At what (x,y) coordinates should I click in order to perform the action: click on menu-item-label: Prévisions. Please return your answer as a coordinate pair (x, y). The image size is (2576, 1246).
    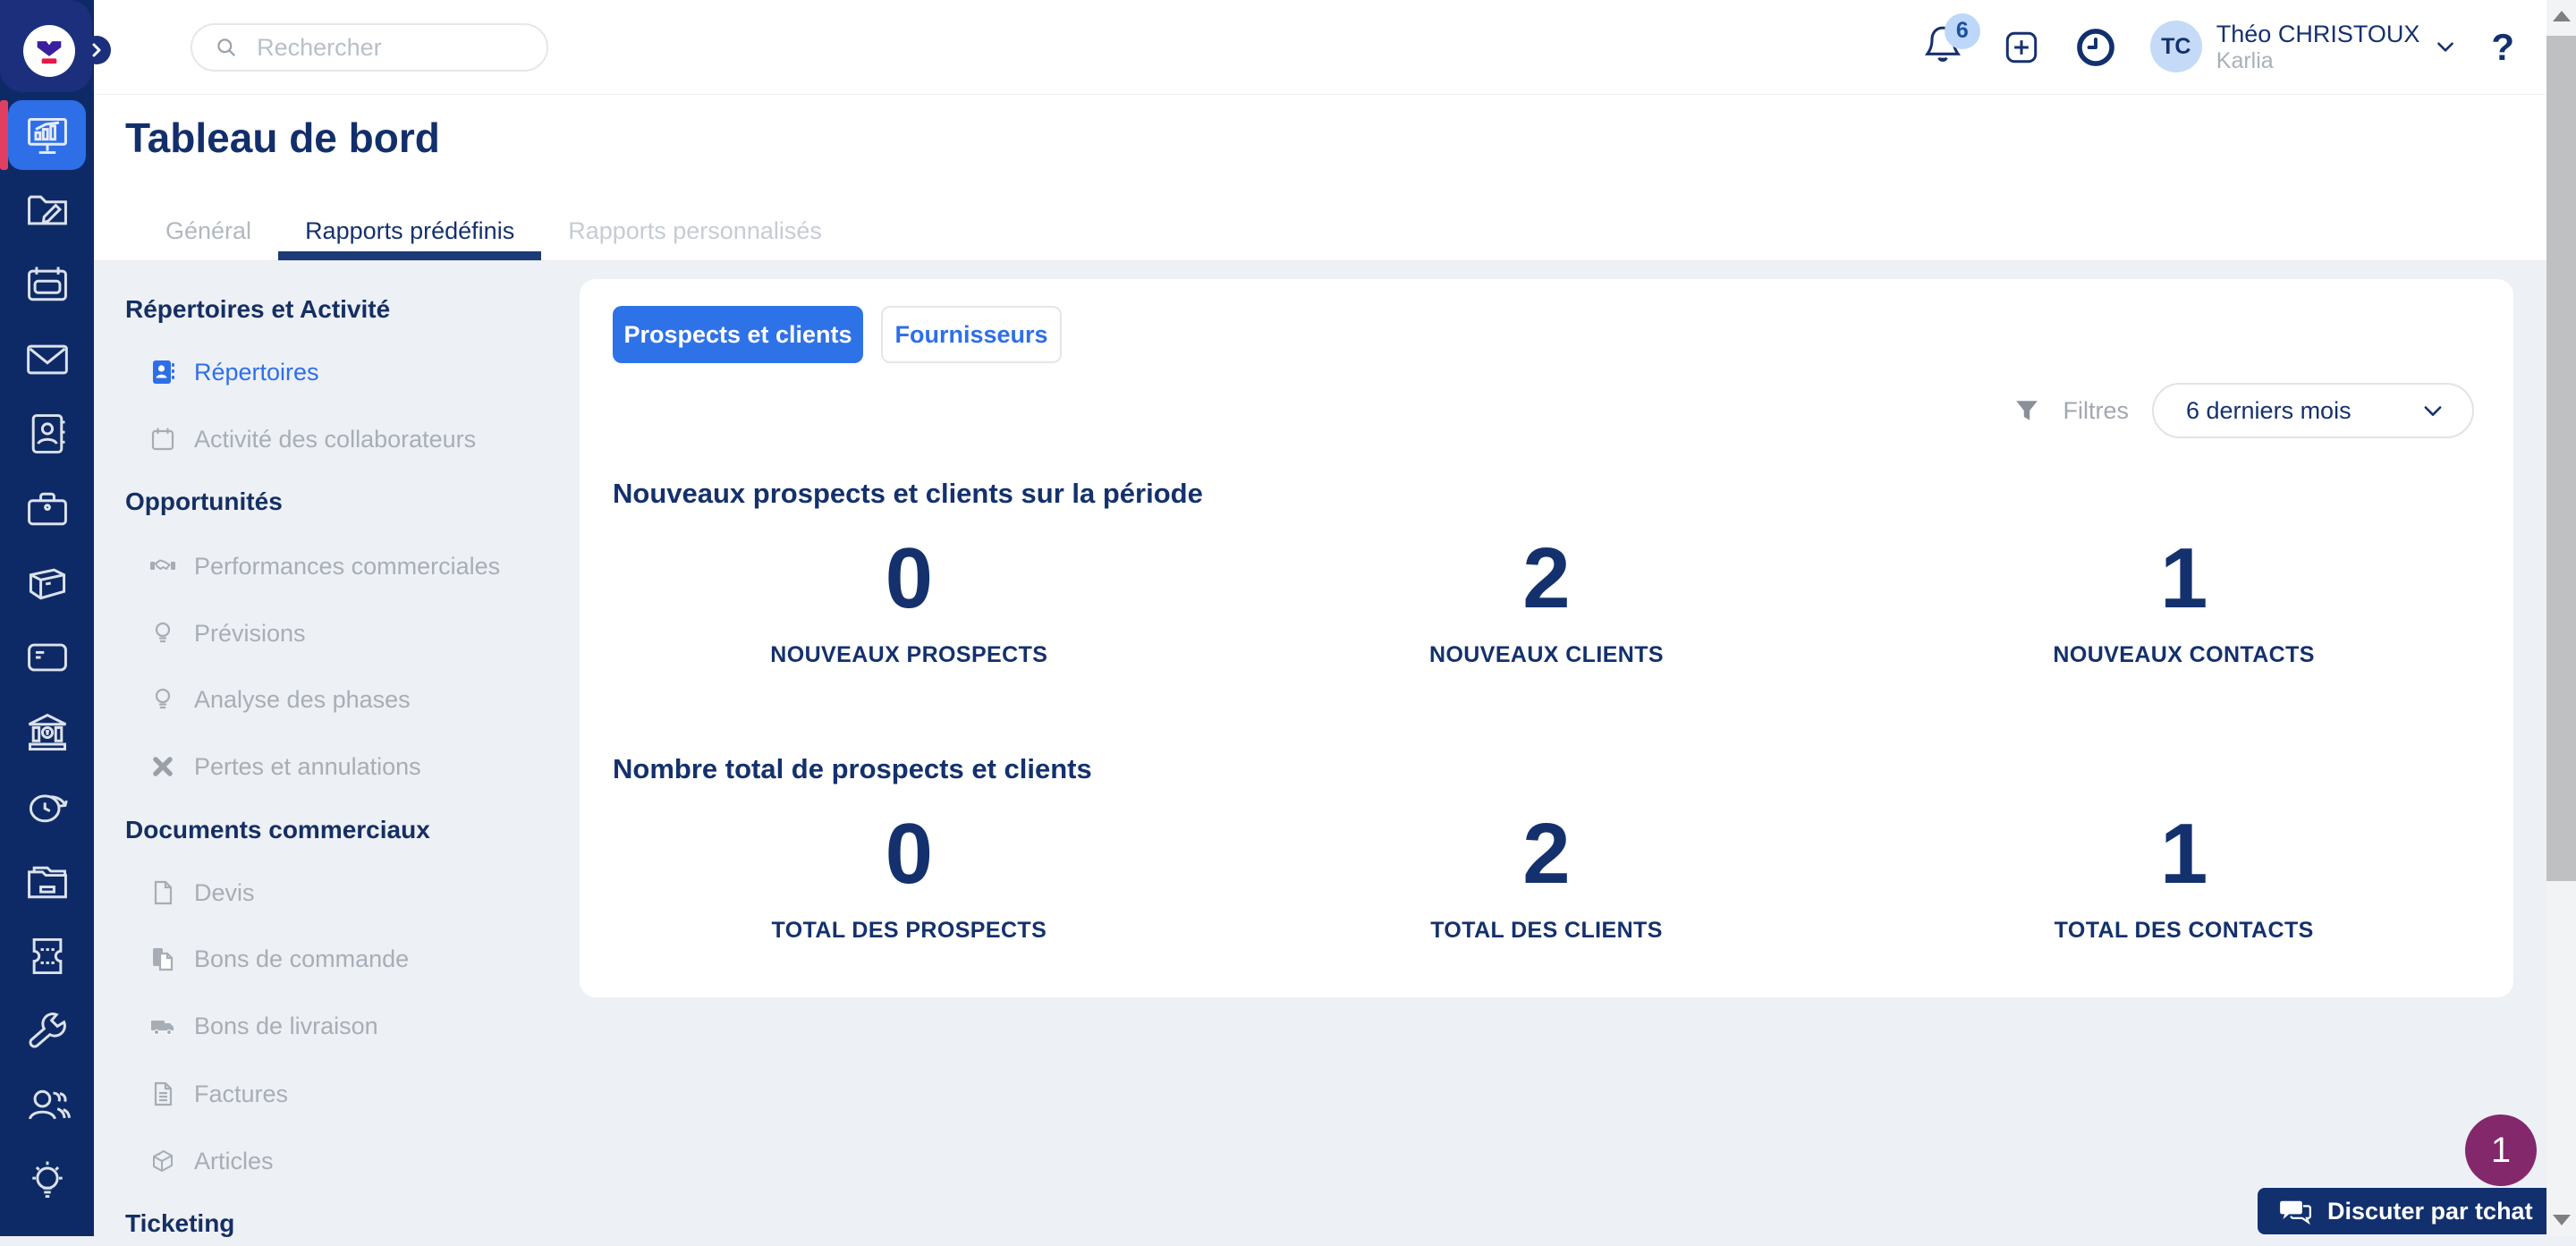
    Looking at the image, I should click on (250, 633).